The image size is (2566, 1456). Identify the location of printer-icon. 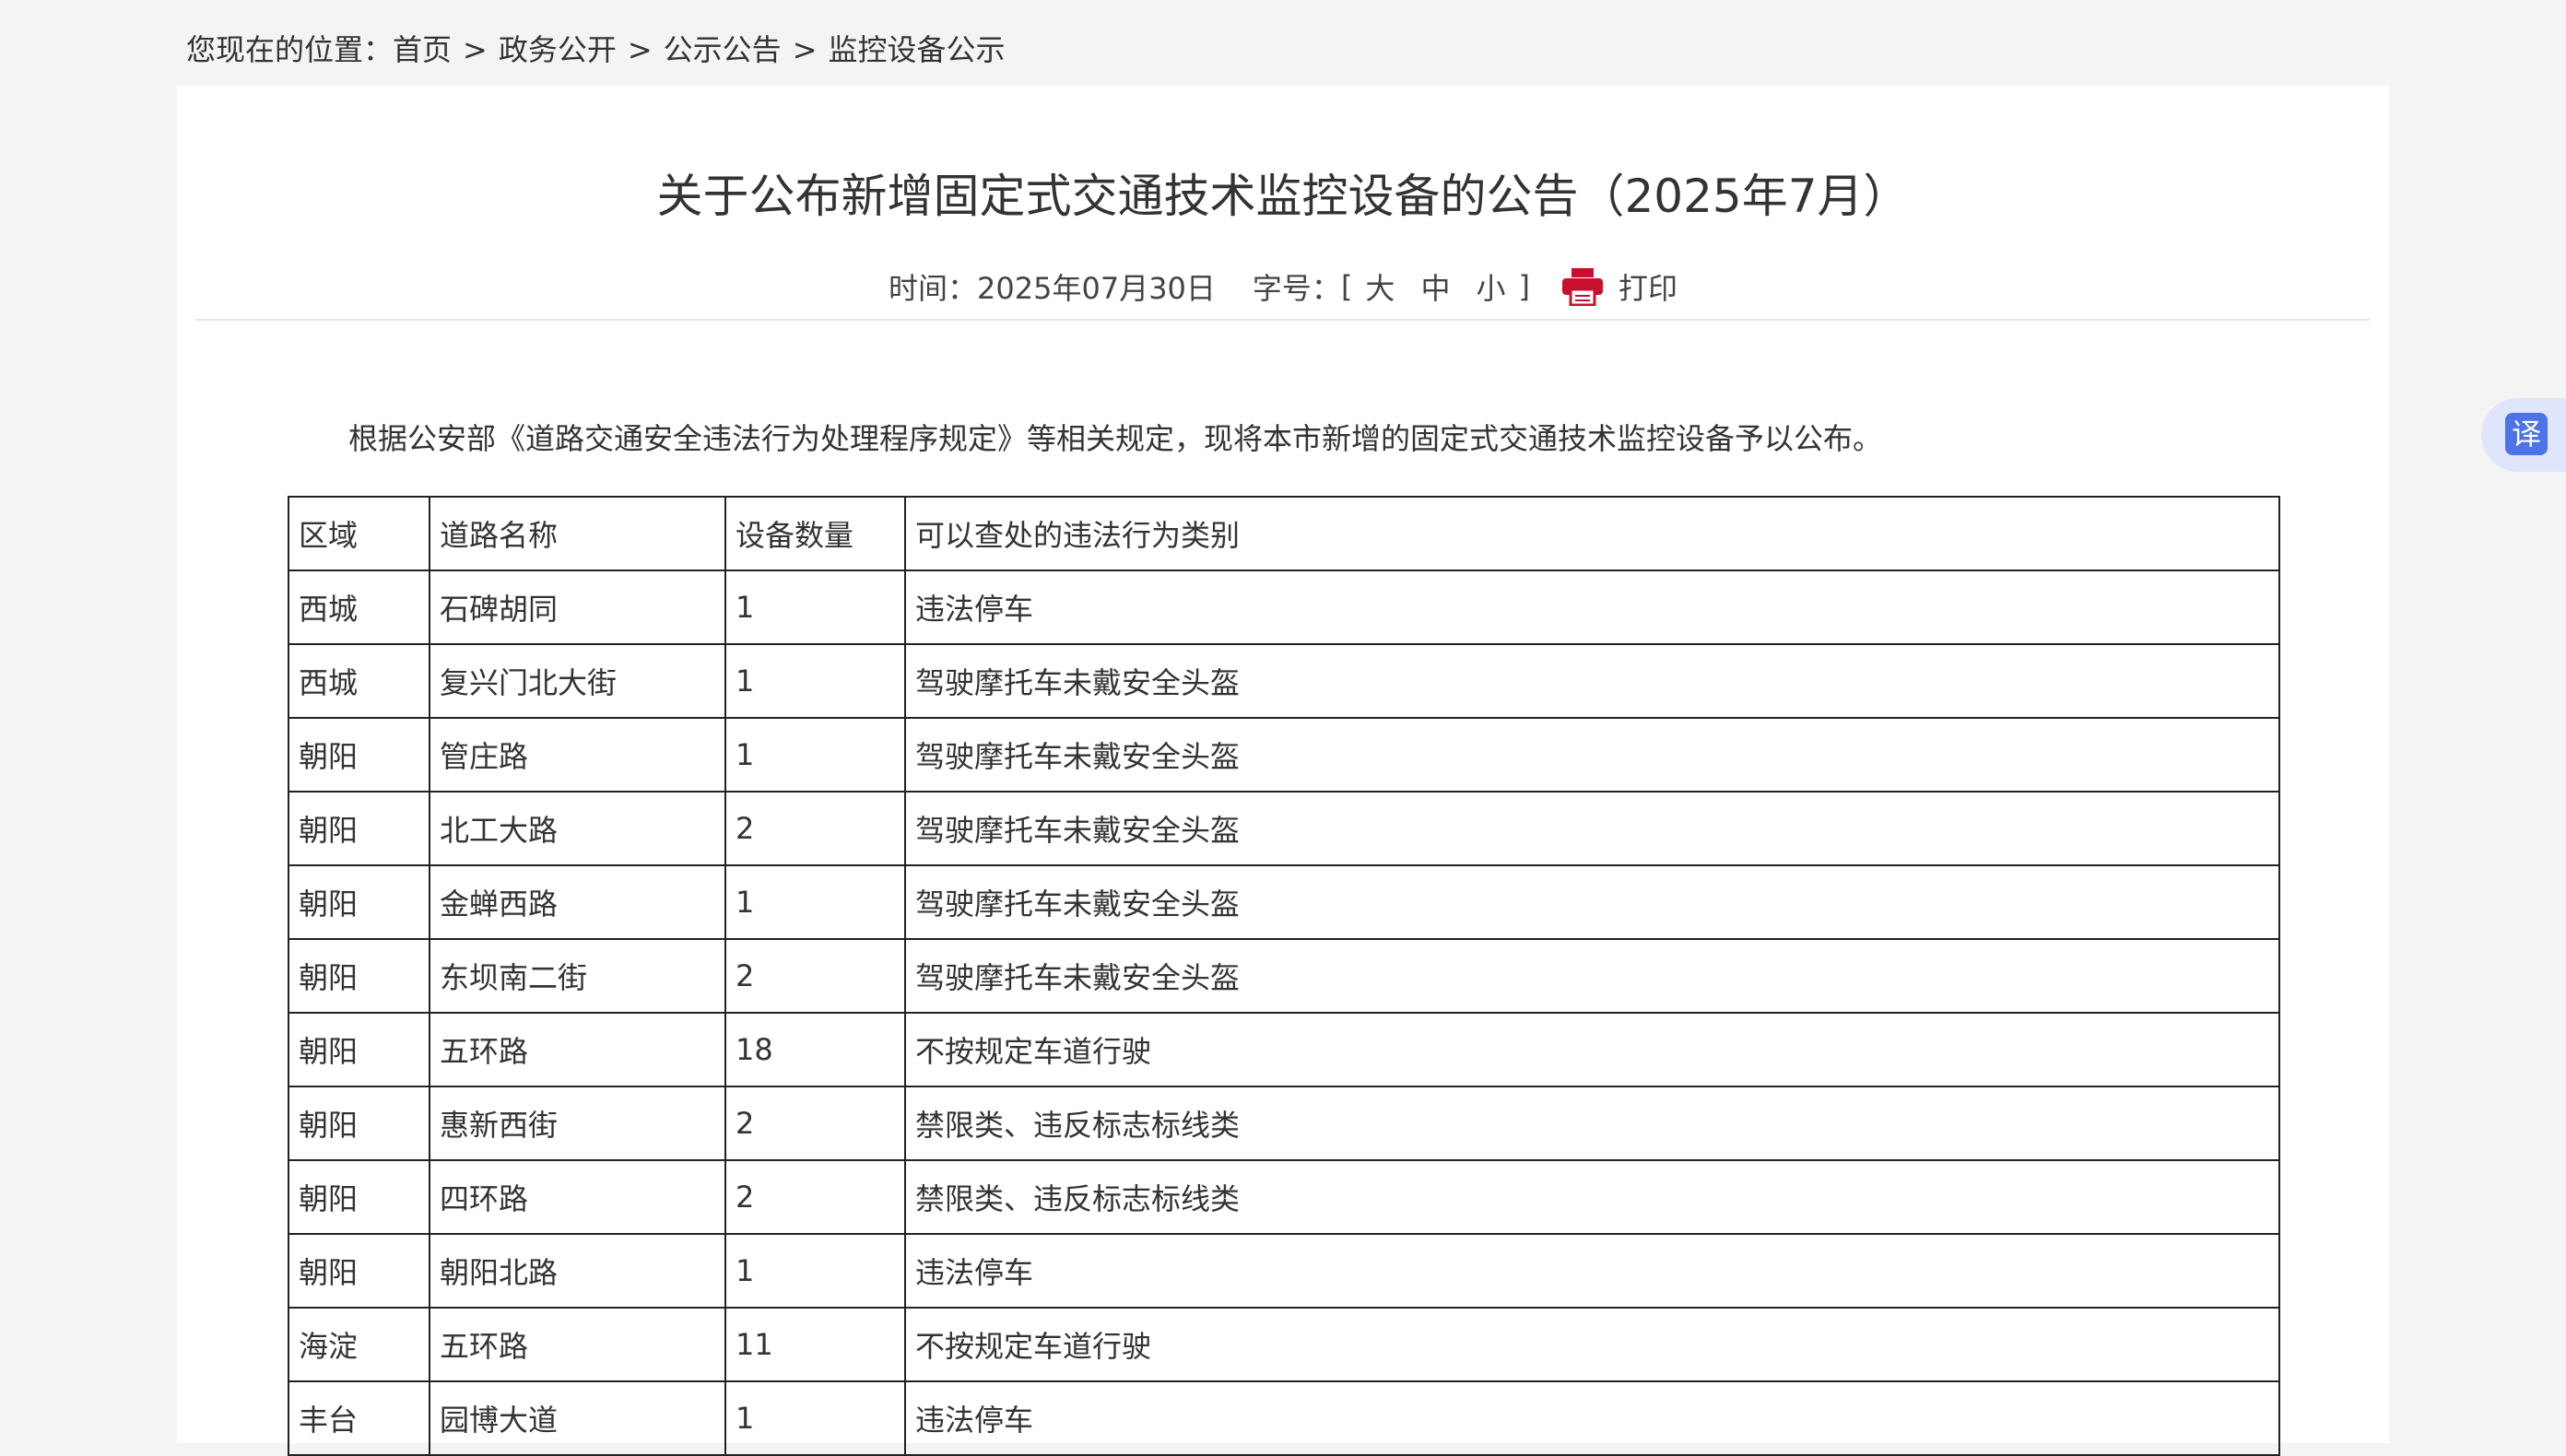
(1582, 287).